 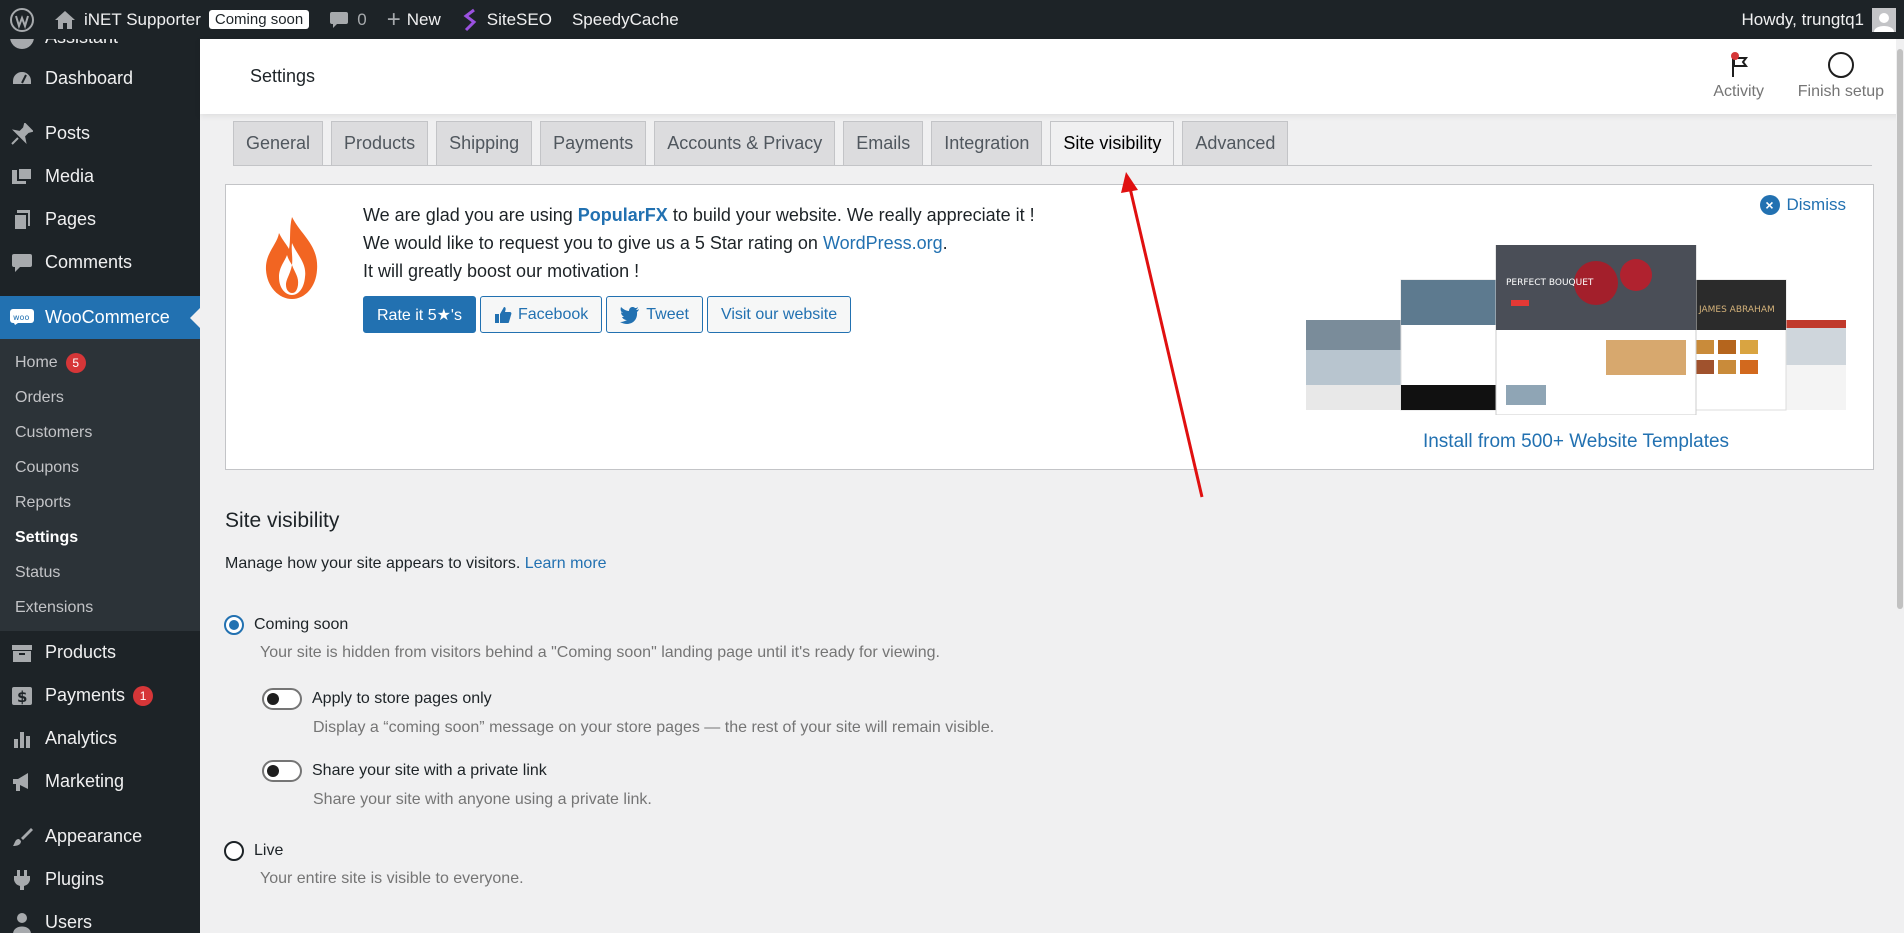 What do you see at coordinates (100, 879) in the screenshot?
I see `sidebar-item-plugins: Plugins` at bounding box center [100, 879].